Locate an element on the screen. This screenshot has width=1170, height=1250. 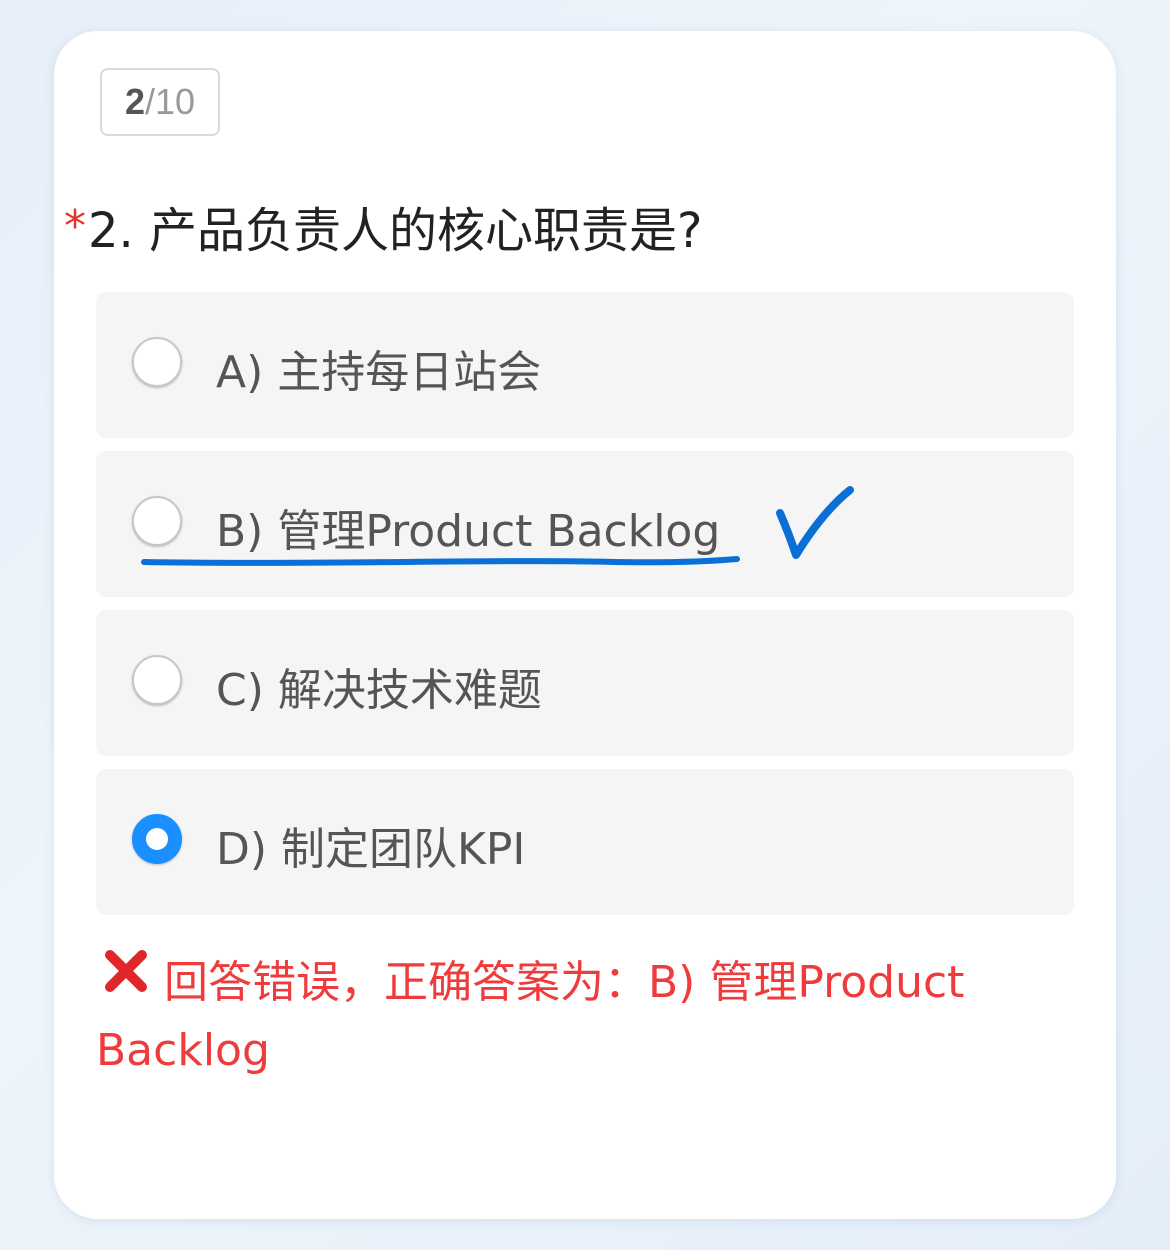
answer-feedback: 回答错误，正确答案为：B) 管理Product Backlog is located at coordinates (576, 1017).